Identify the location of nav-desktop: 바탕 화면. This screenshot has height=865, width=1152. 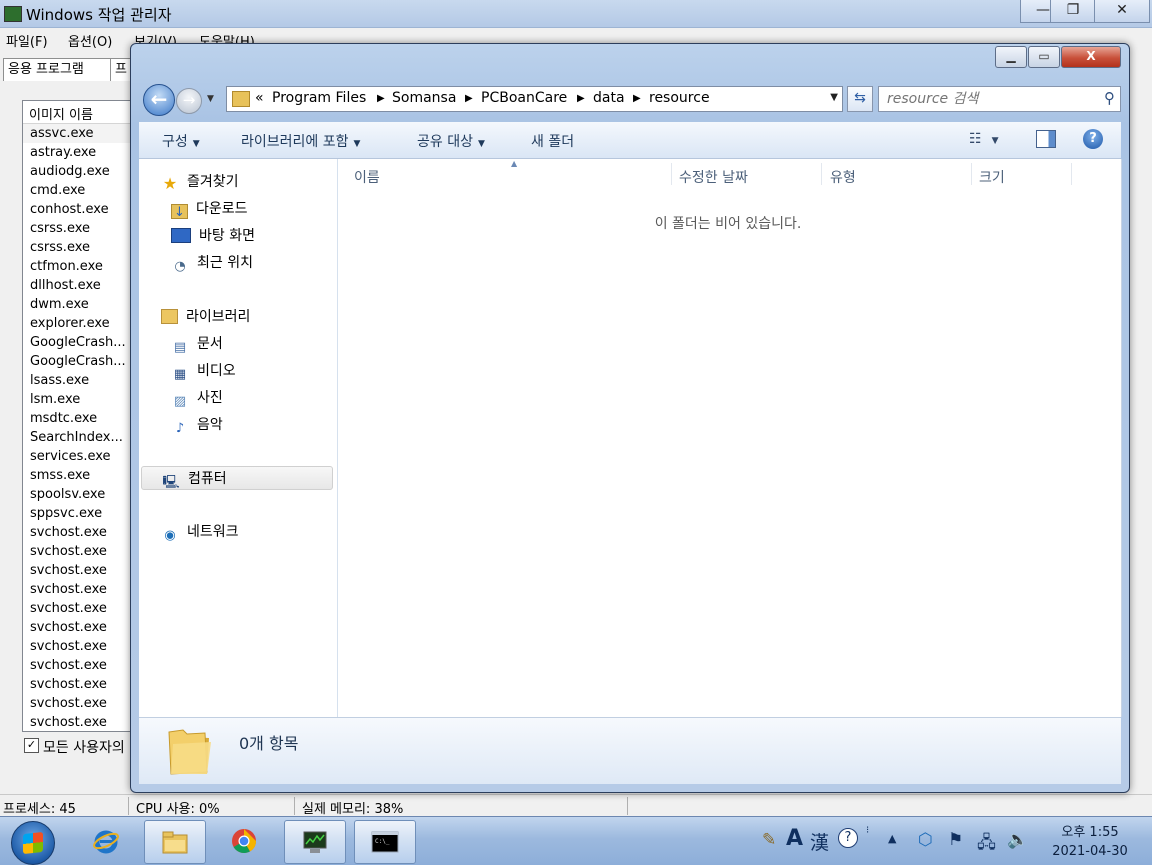
(213, 236).